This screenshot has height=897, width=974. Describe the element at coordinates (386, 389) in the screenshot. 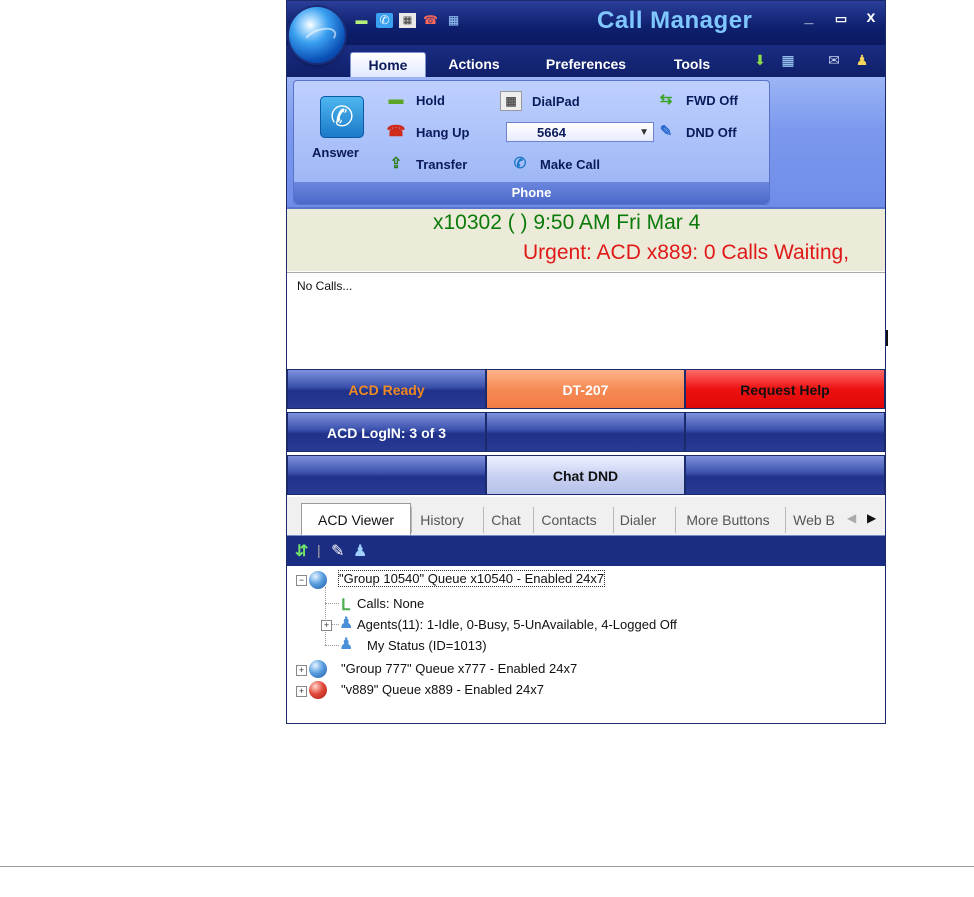

I see `acd-ready-button: ACD Ready` at that location.